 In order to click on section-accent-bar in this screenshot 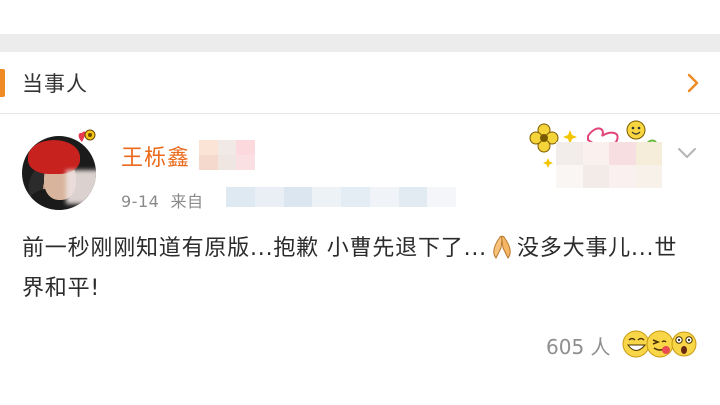, I will do `click(2, 83)`.